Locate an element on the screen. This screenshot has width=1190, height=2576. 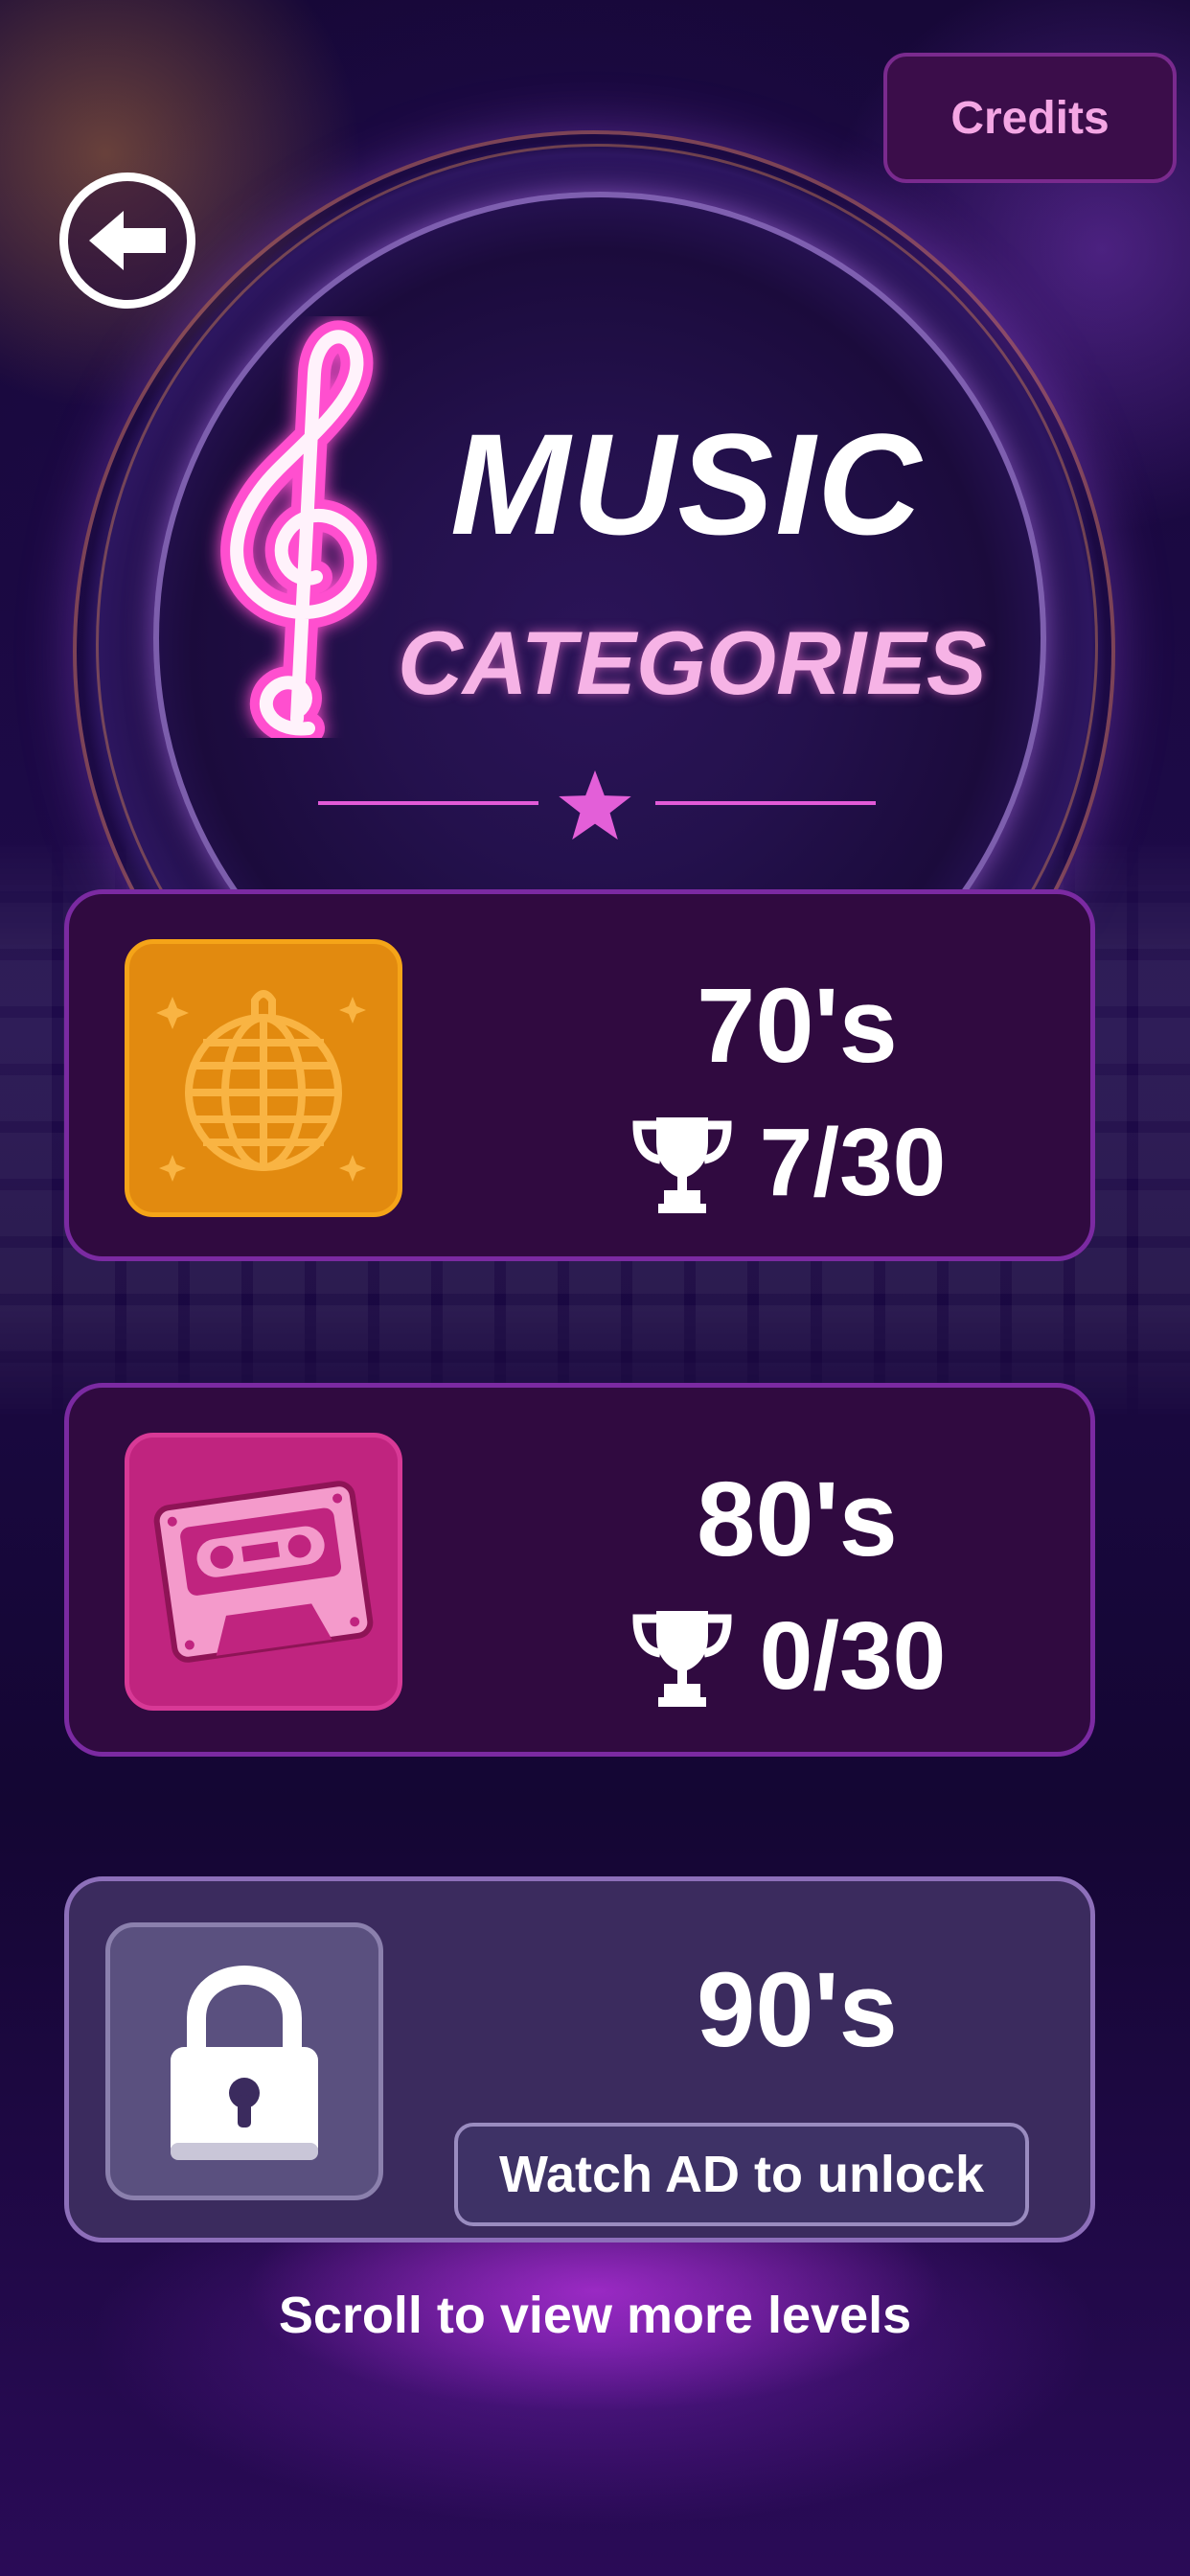
category-card-80s: 80's 0/30 is located at coordinates (579, 1570).